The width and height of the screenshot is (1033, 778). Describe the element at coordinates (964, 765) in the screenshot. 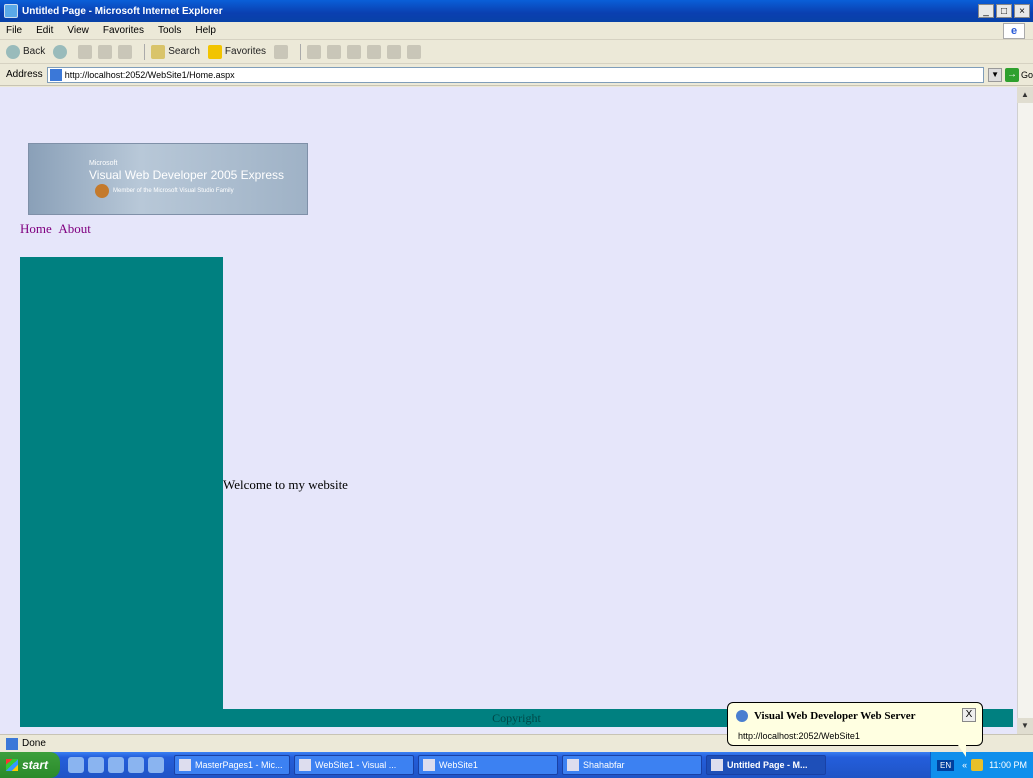

I see `tray-expand-icon: «` at that location.